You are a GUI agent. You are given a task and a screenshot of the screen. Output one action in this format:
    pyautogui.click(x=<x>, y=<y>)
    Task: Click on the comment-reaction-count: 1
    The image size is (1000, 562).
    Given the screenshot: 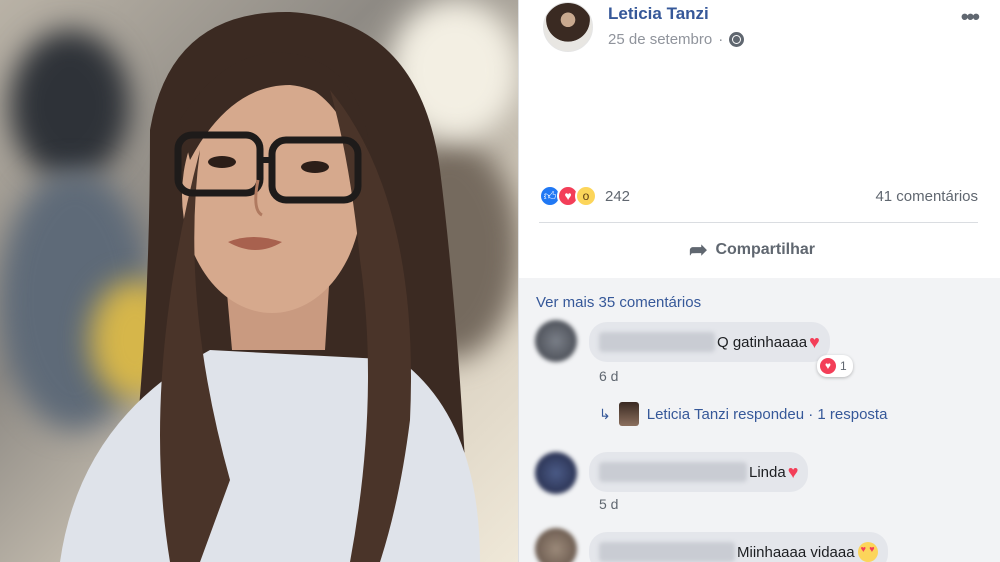 What is the action you would take?
    pyautogui.click(x=843, y=366)
    